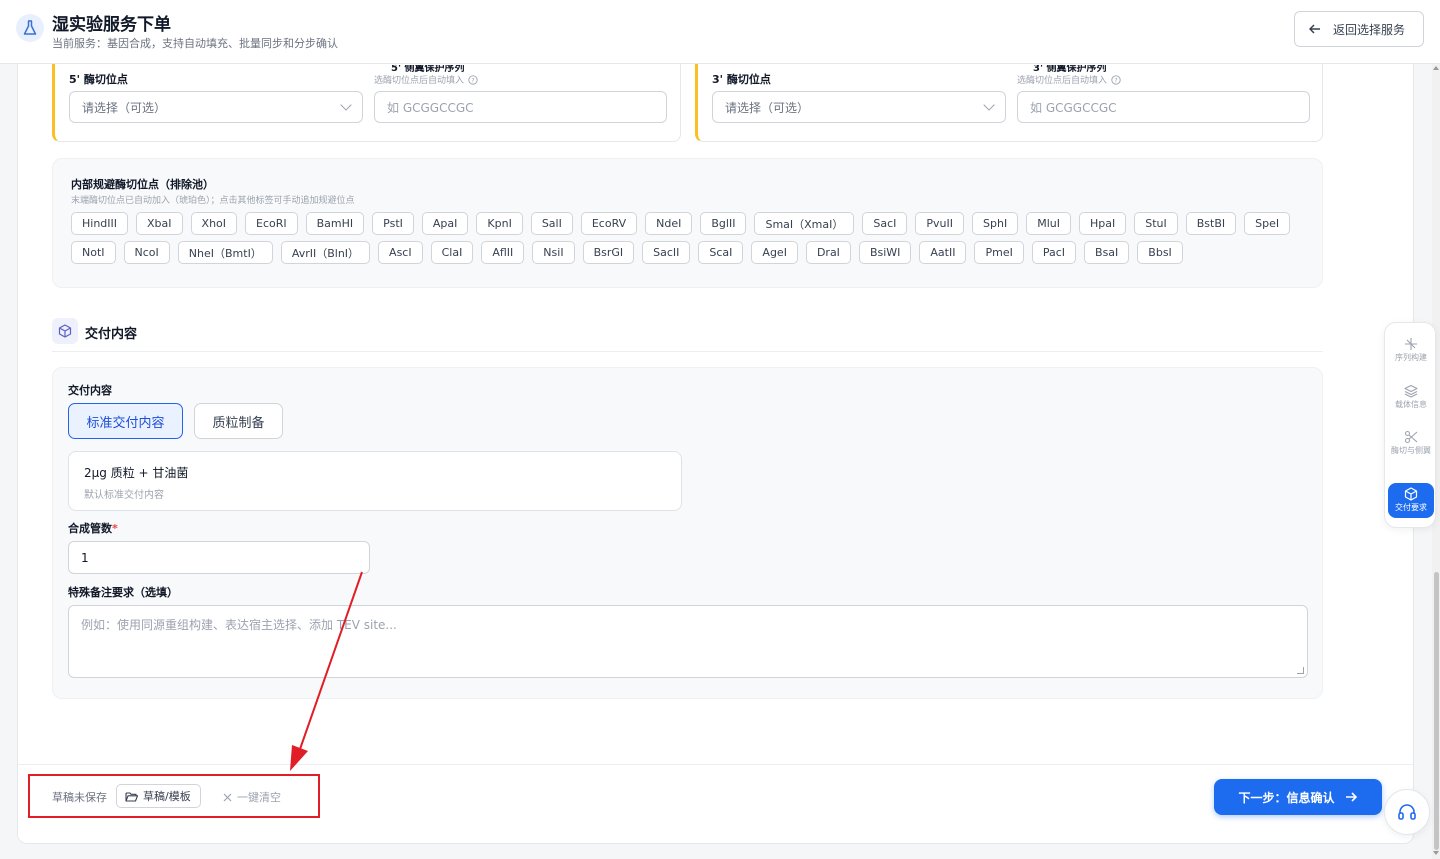 This screenshot has height=859, width=1440. I want to click on enzyme-chip: NotI, so click(93, 252).